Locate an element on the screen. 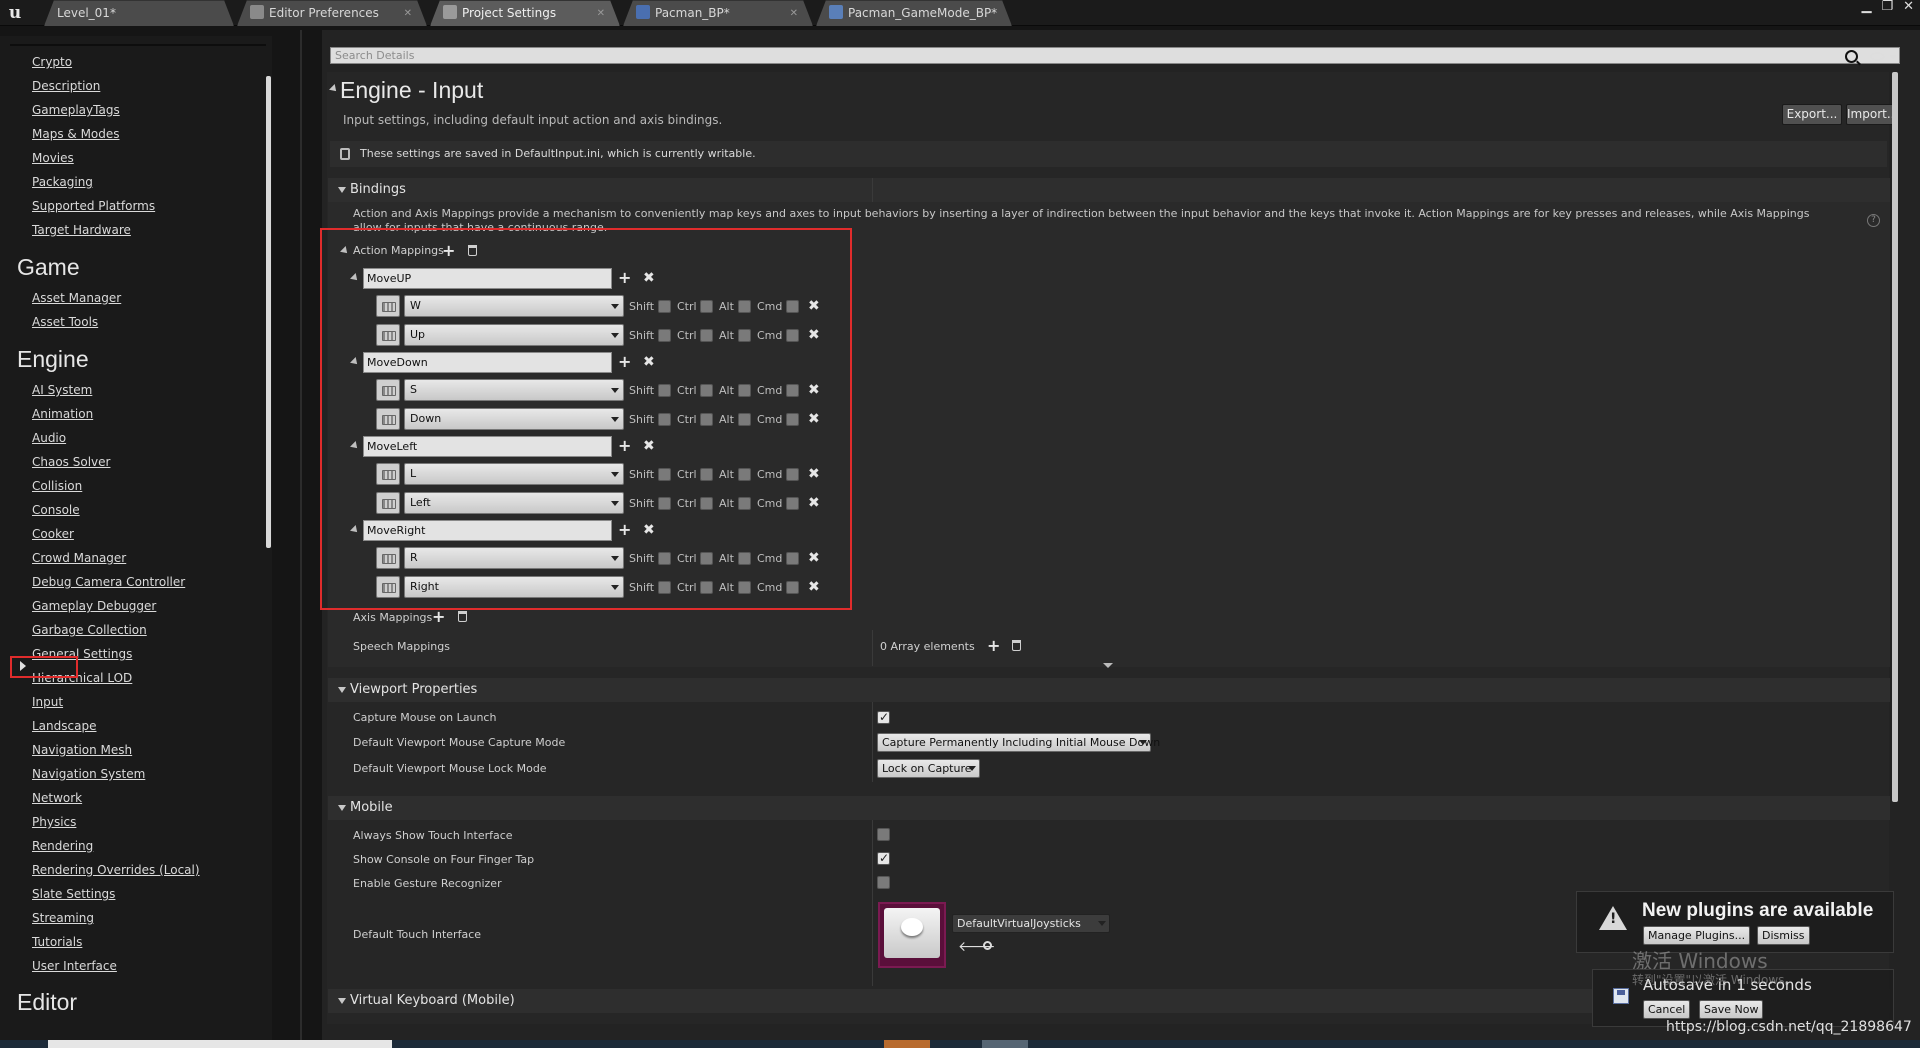 The width and height of the screenshot is (1920, 1048). touch-interface-thumbnail is located at coordinates (912, 935).